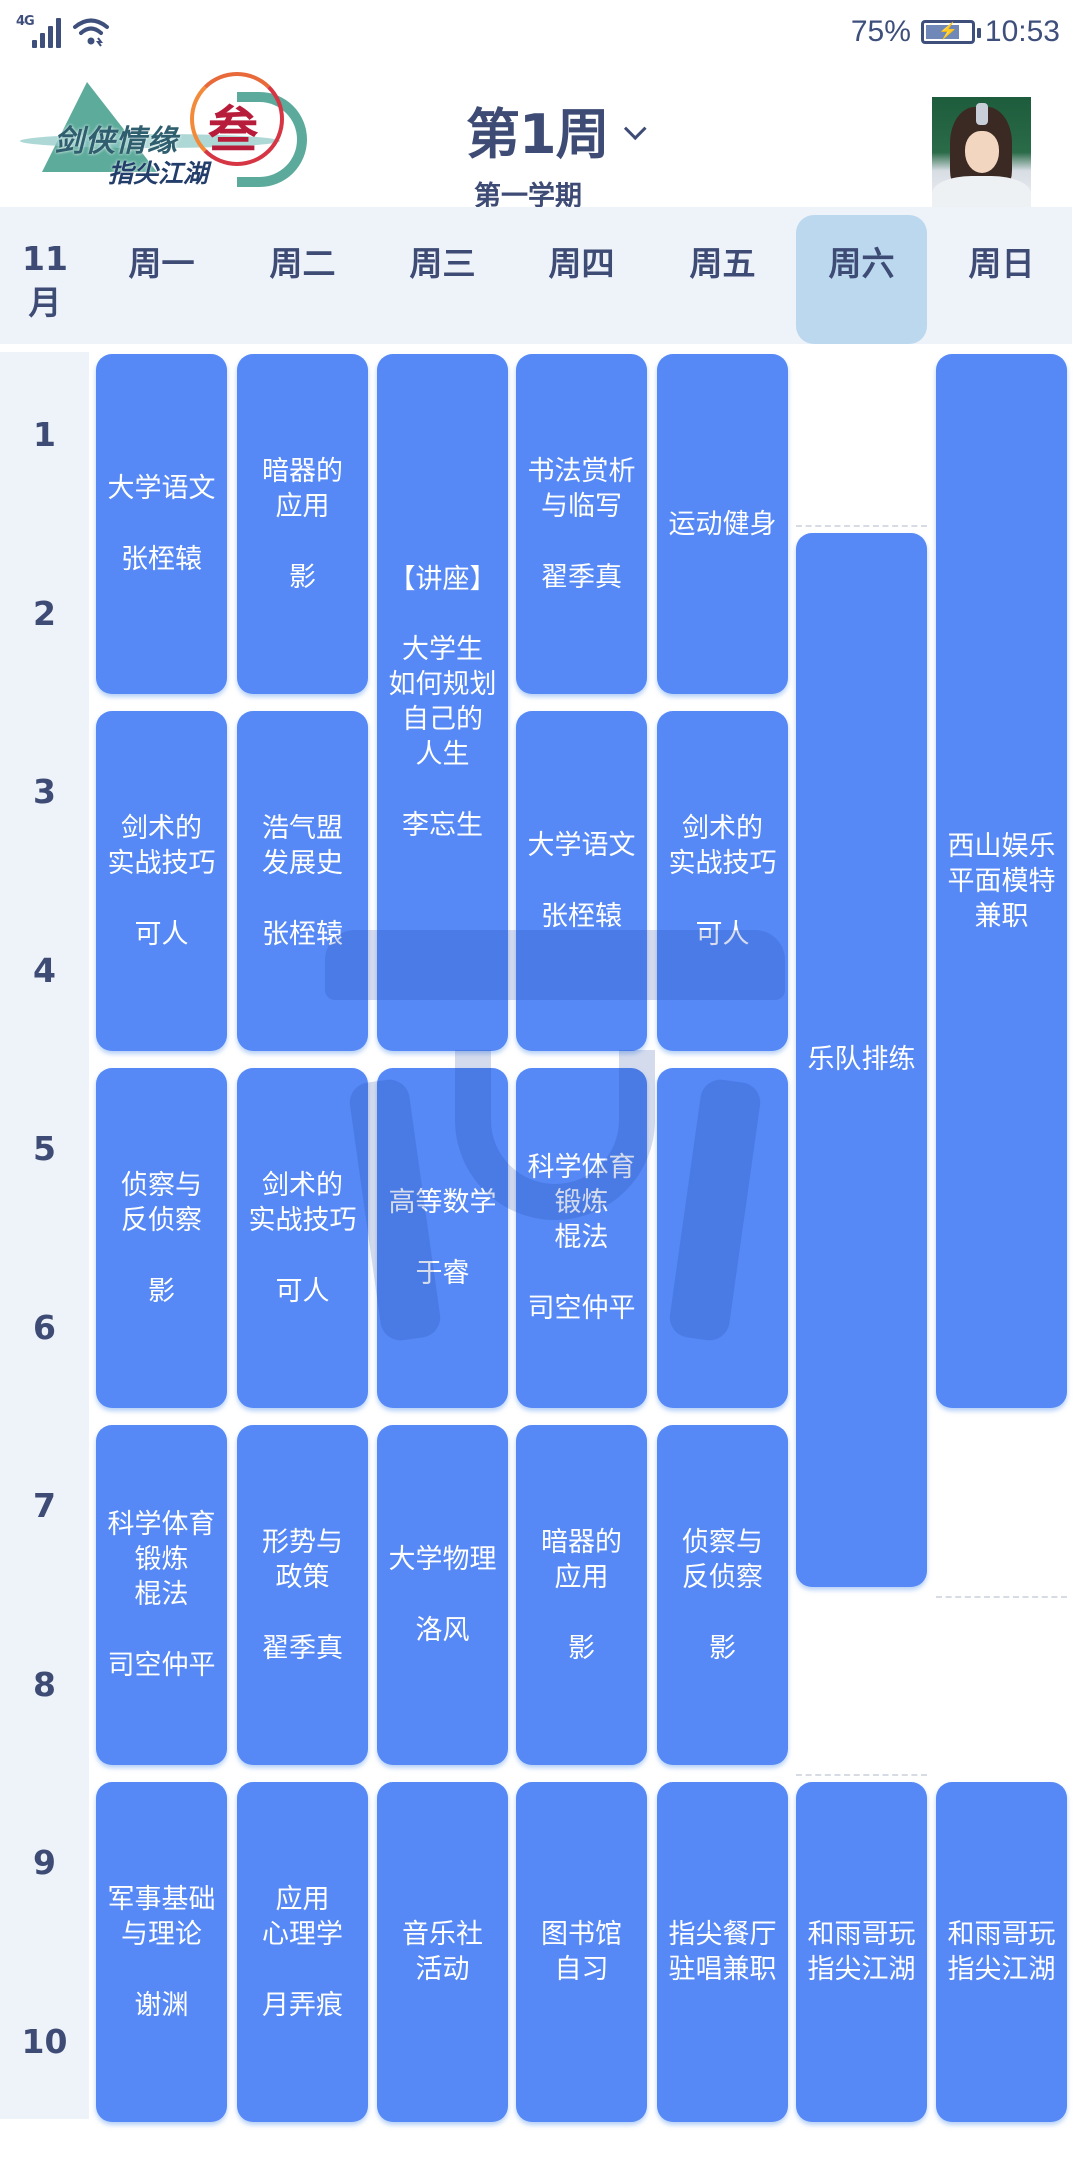  What do you see at coordinates (581, 916) in the screenshot?
I see `course-teacher: 张桎辕` at bounding box center [581, 916].